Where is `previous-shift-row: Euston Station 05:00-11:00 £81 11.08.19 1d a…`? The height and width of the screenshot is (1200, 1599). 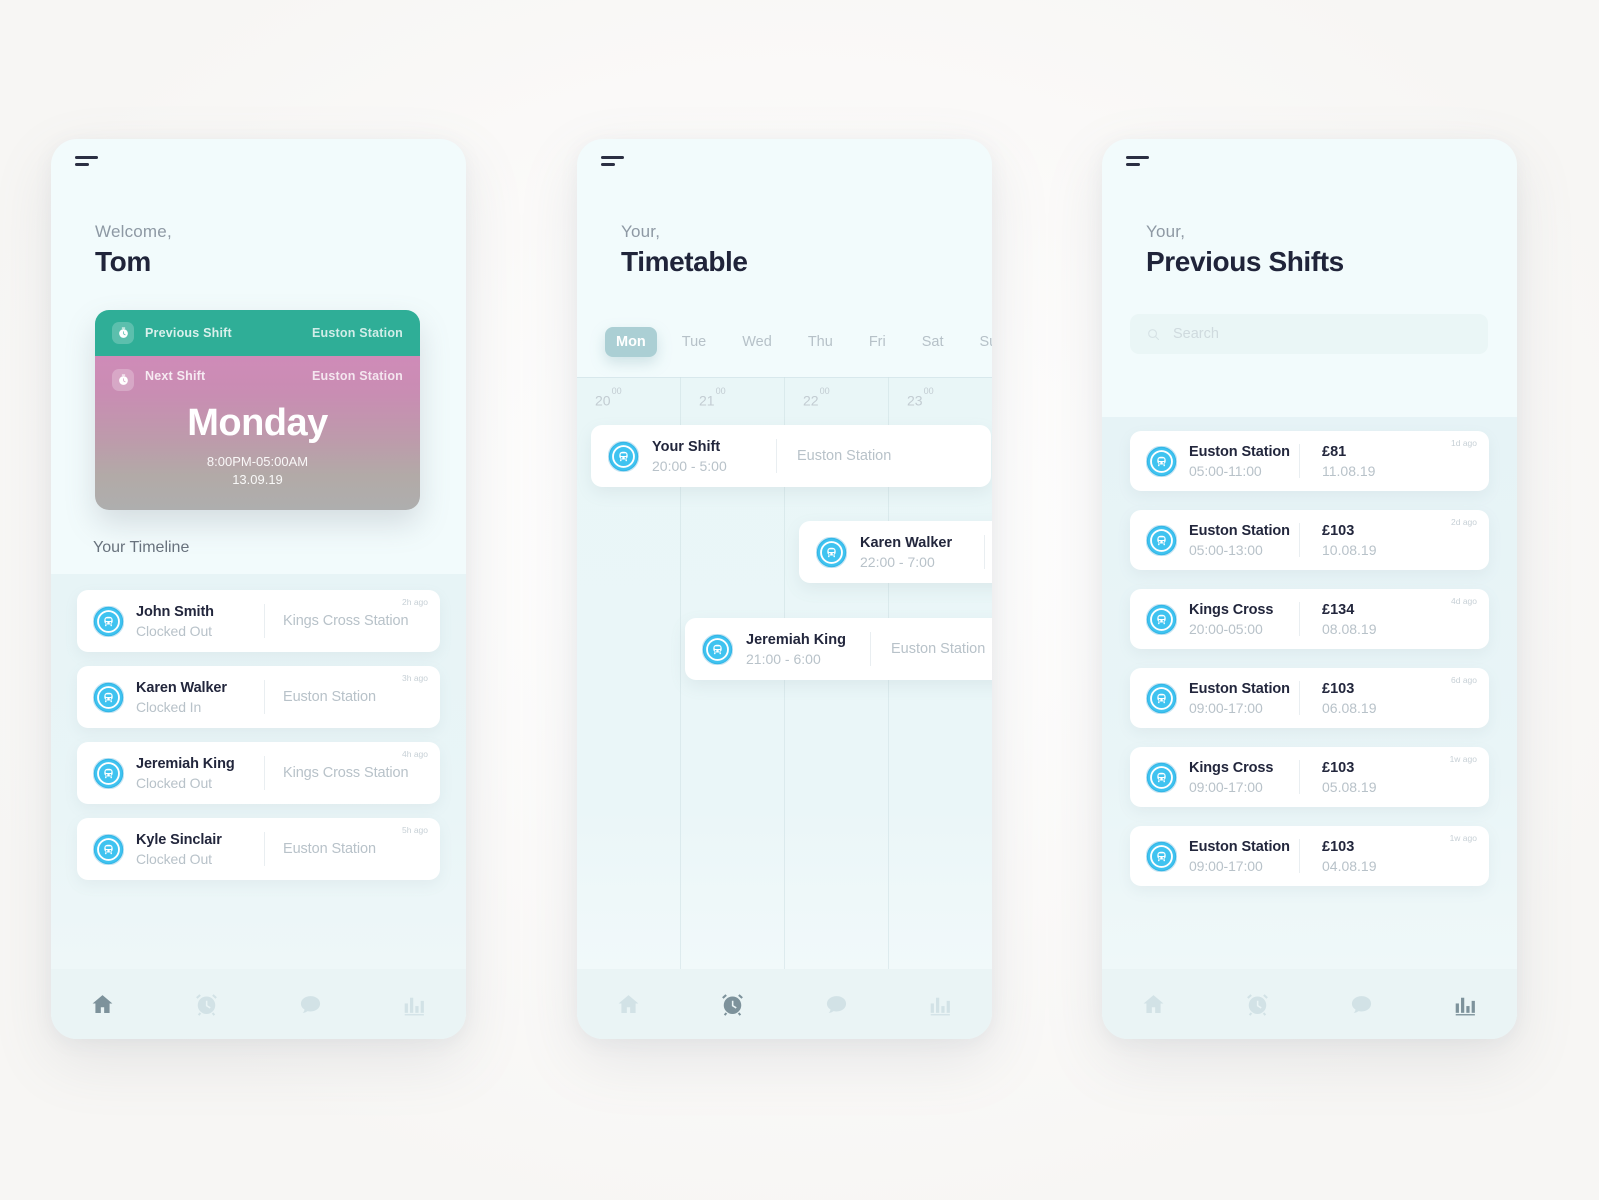 previous-shift-row: Euston Station 05:00-11:00 £81 11.08.19 1d a… is located at coordinates (1309, 461).